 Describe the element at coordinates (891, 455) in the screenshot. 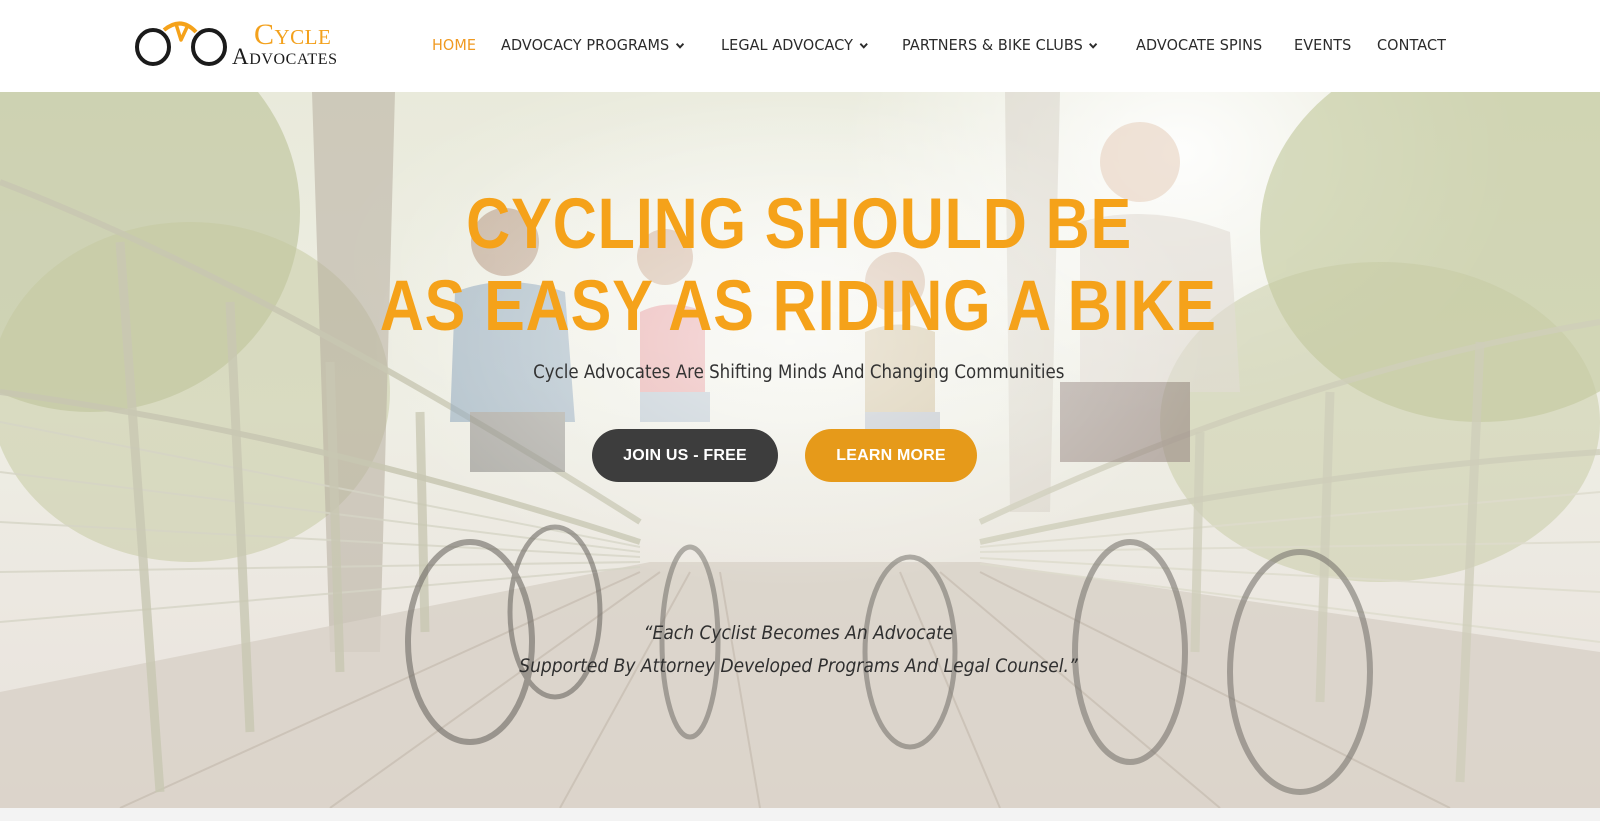

I see `learn-more-button: LEARN MORE` at that location.